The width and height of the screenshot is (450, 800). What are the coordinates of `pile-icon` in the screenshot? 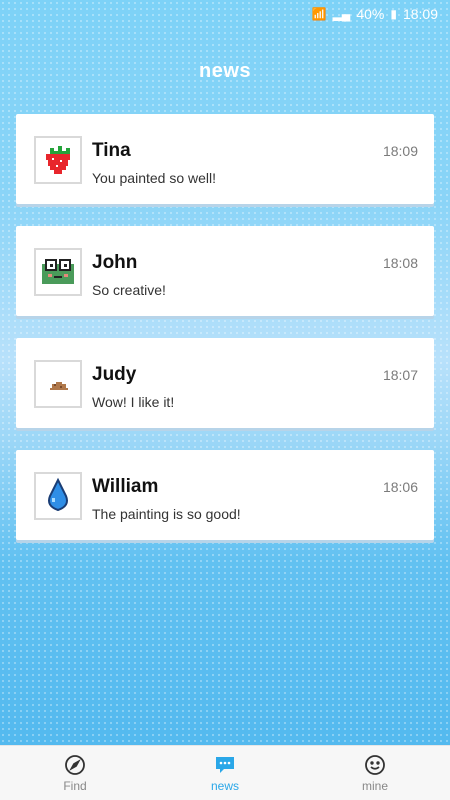 It's located at (58, 384).